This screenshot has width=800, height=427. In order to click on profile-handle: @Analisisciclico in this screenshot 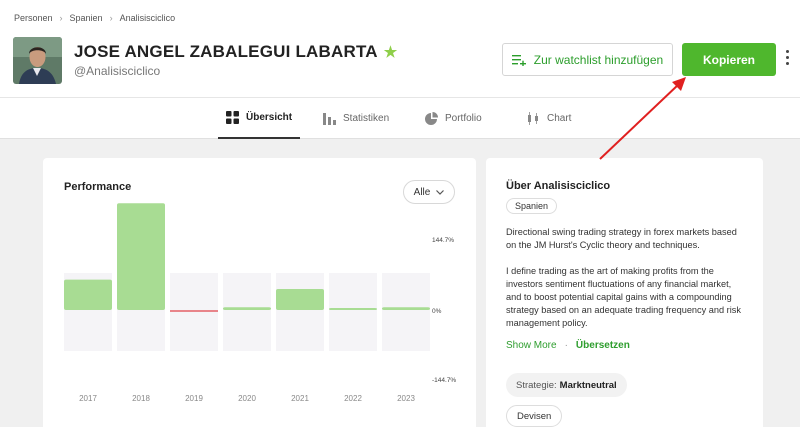, I will do `click(117, 71)`.